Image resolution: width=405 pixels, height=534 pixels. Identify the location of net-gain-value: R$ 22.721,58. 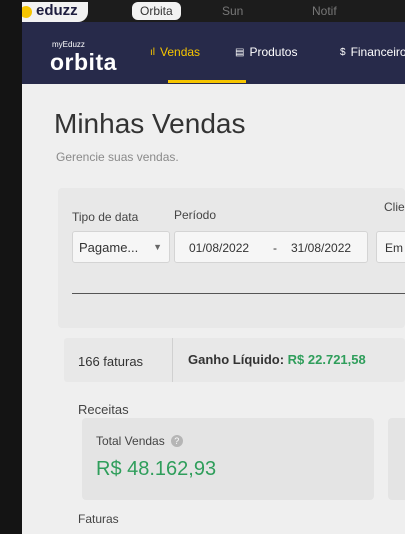
(326, 359).